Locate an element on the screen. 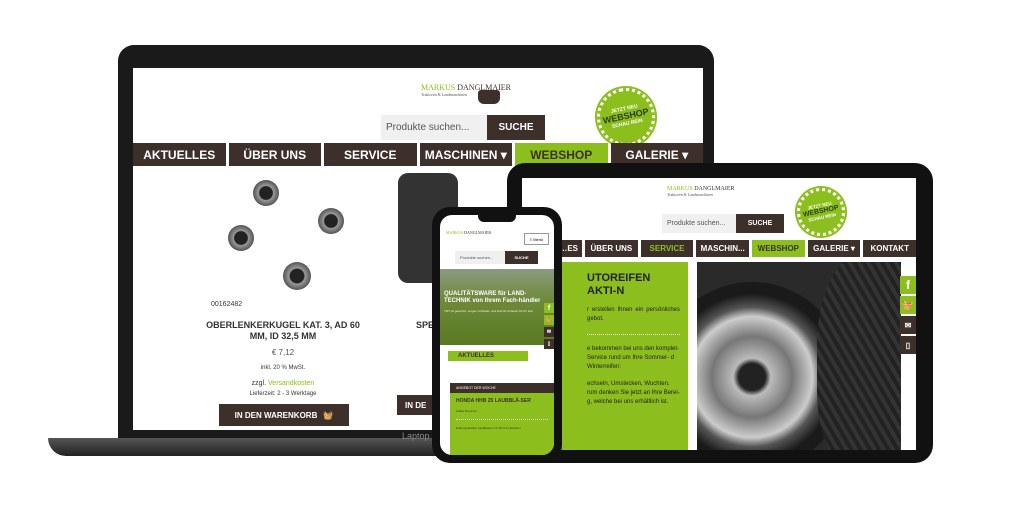 The image size is (1024, 512). product-price: € 7,12 is located at coordinates (283, 352).